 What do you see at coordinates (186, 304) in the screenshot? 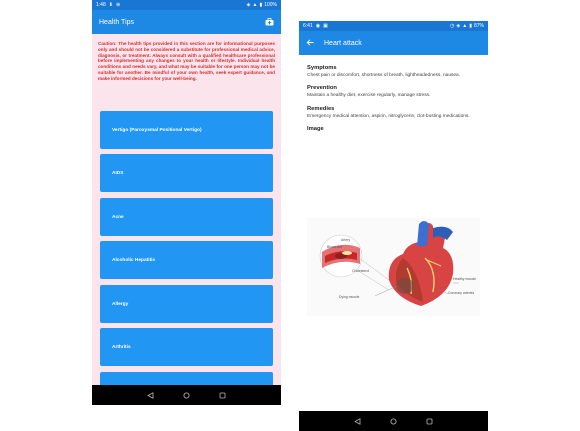
I see `tip-item-allergy: Allergy` at bounding box center [186, 304].